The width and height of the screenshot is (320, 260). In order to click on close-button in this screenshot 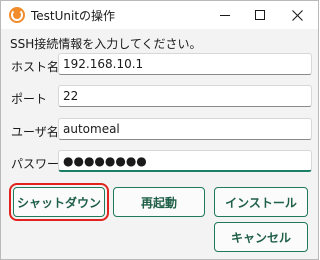, I will do `click(297, 15)`.